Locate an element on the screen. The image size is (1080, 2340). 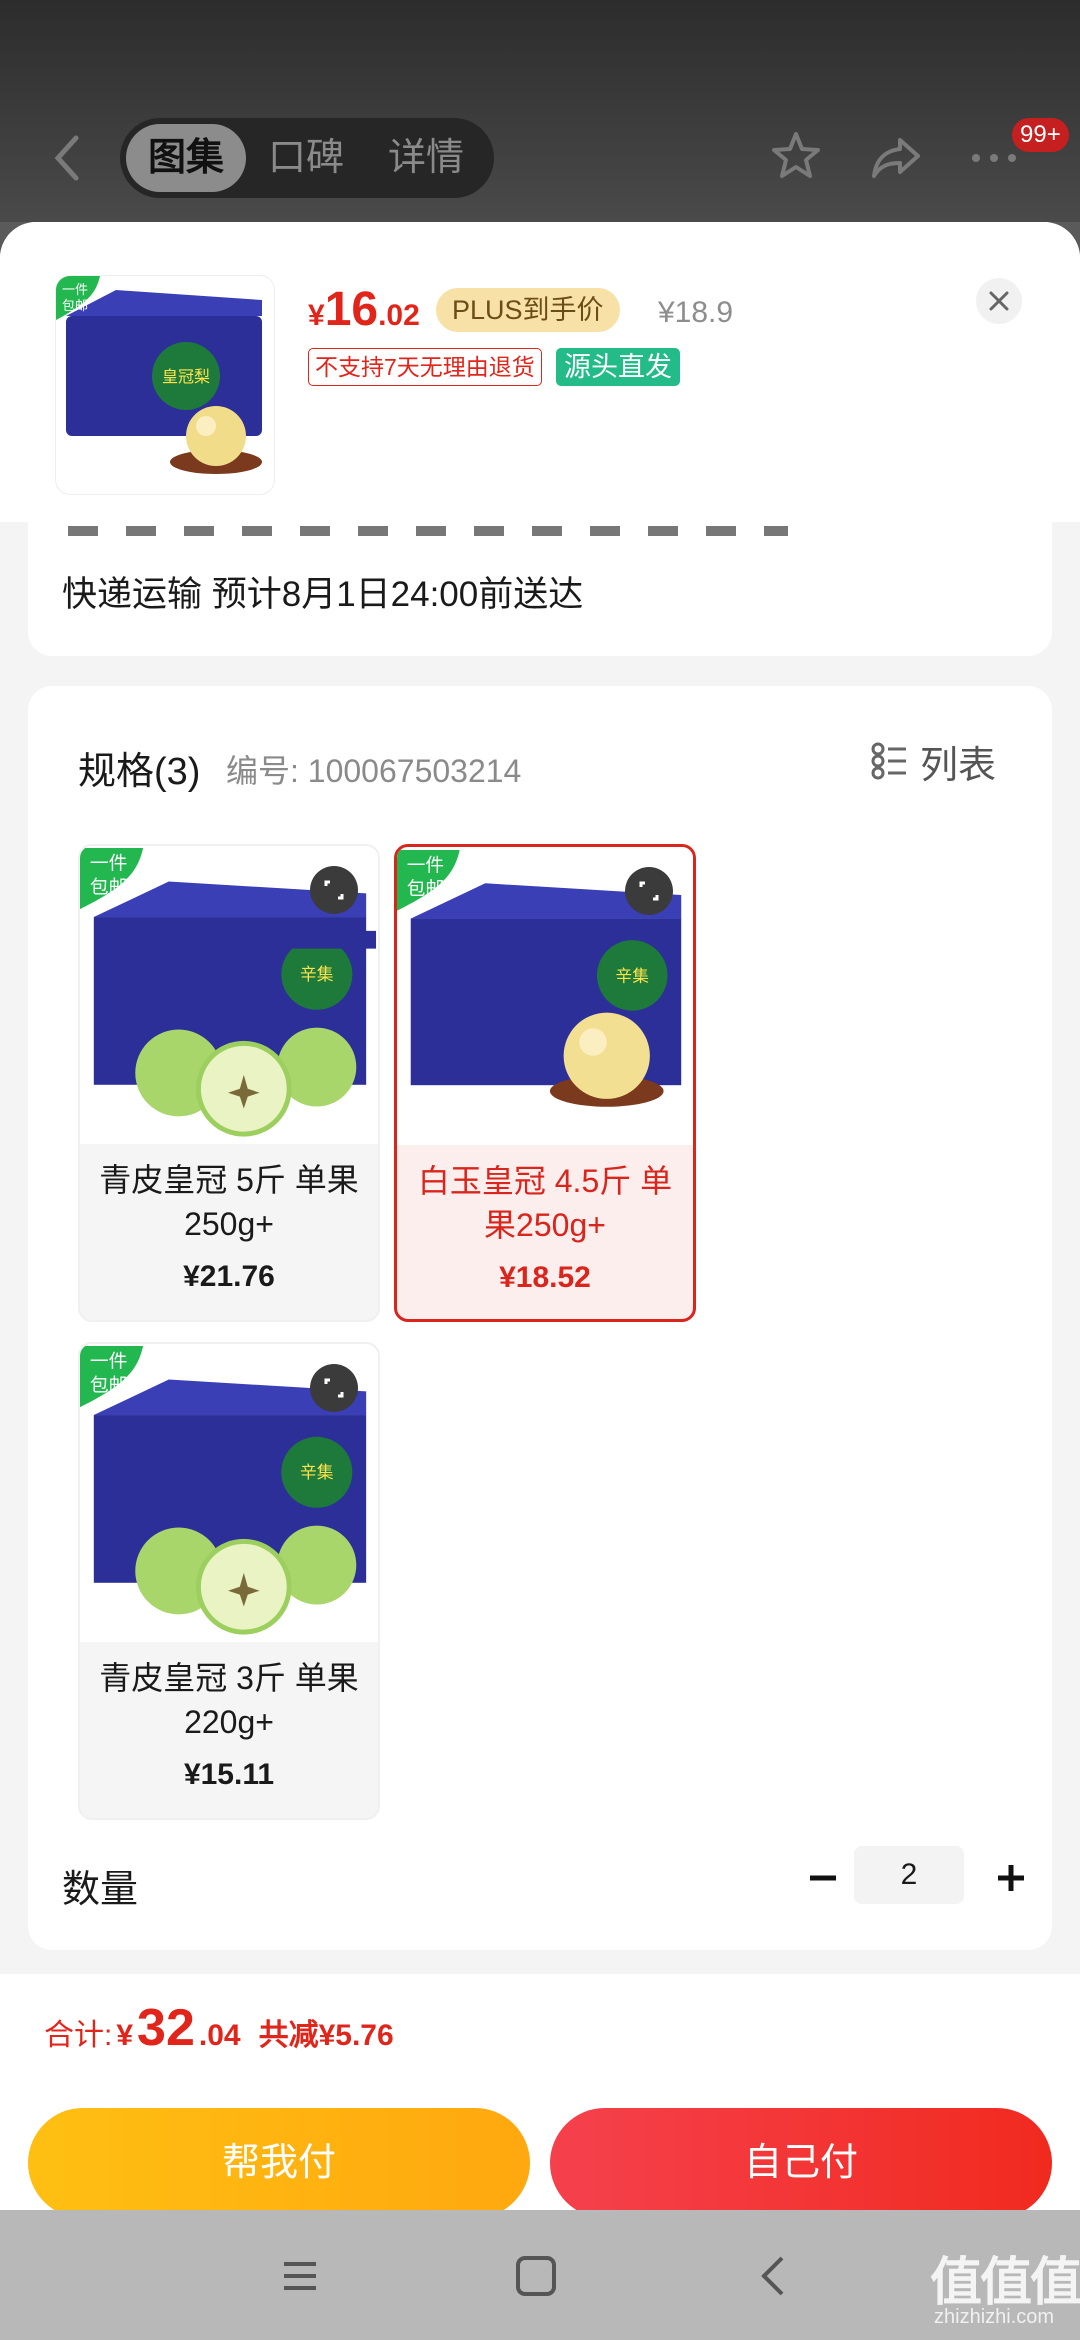
recents-button is located at coordinates (300, 2276).